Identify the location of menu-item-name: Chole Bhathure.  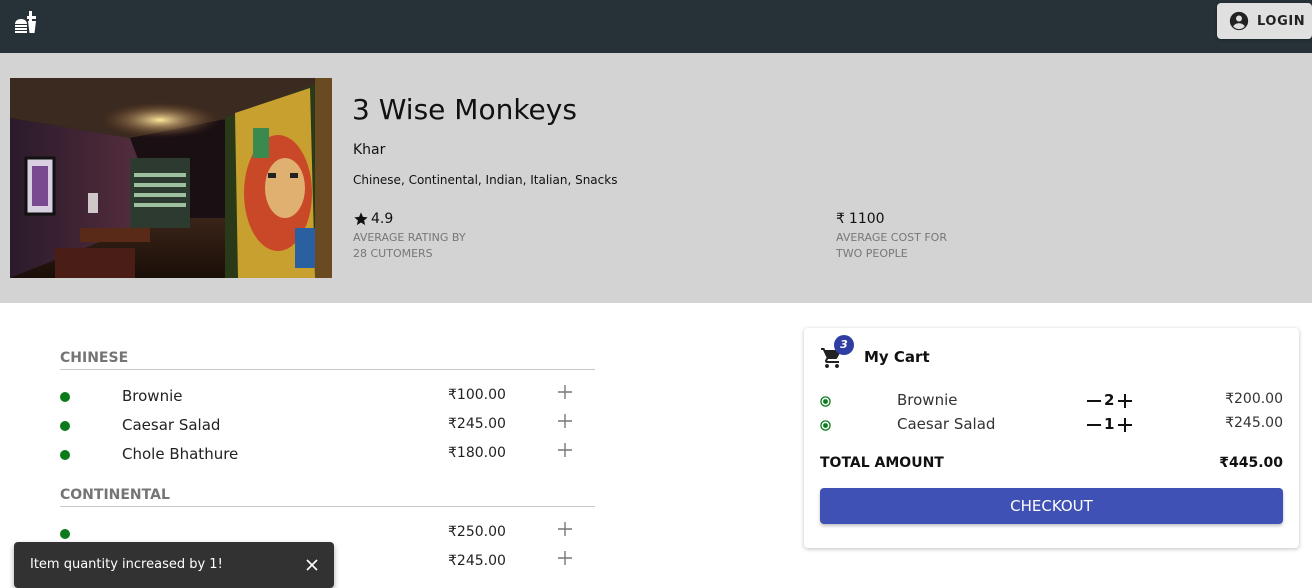
(180, 454).